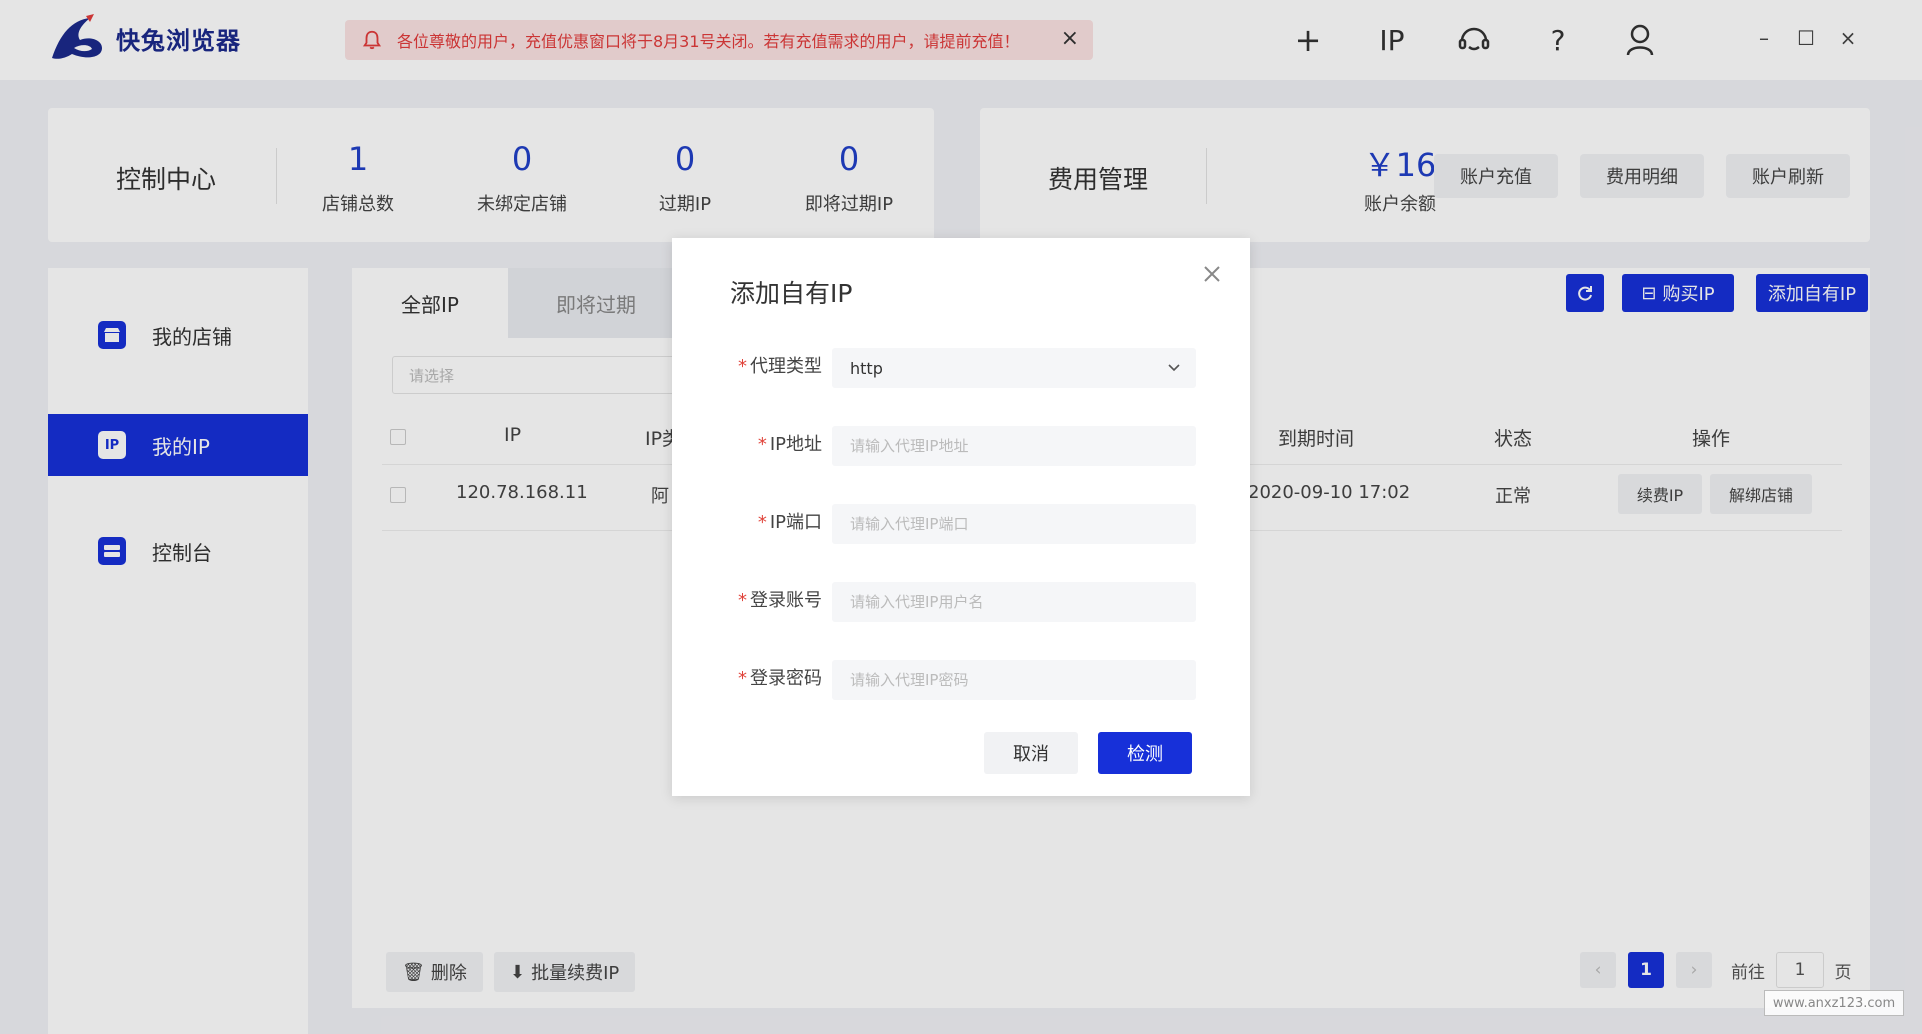  Describe the element at coordinates (795, 444) in the screenshot. I see `ip-address-label-text: IP地址` at that location.